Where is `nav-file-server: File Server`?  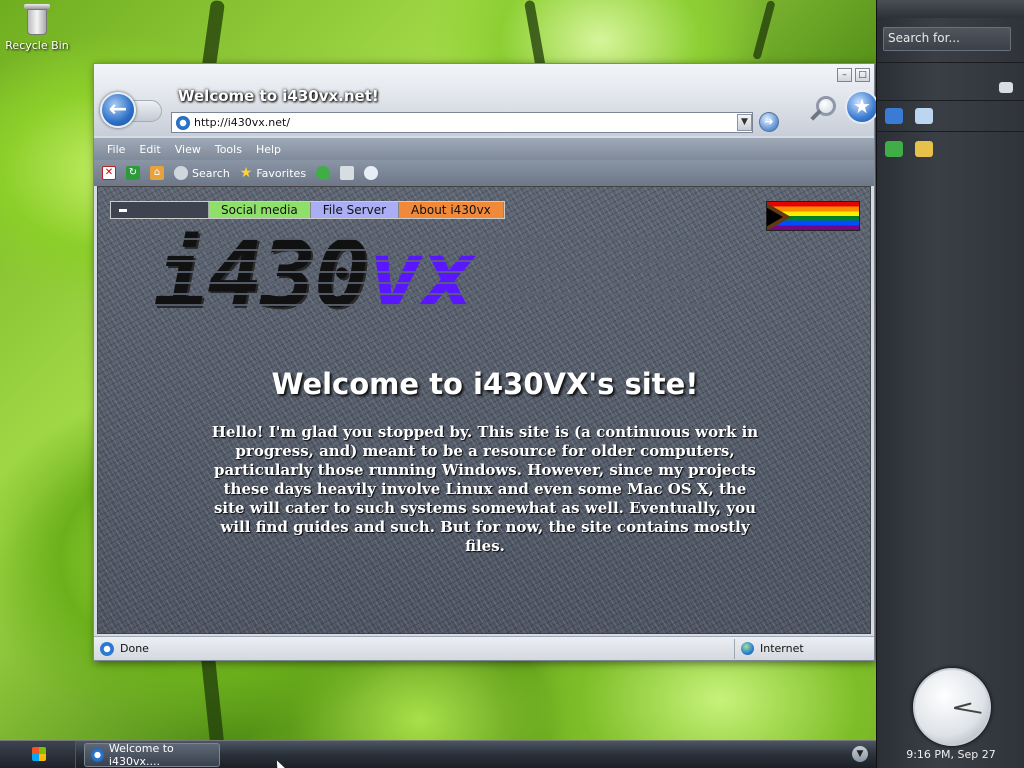 nav-file-server: File Server is located at coordinates (355, 210).